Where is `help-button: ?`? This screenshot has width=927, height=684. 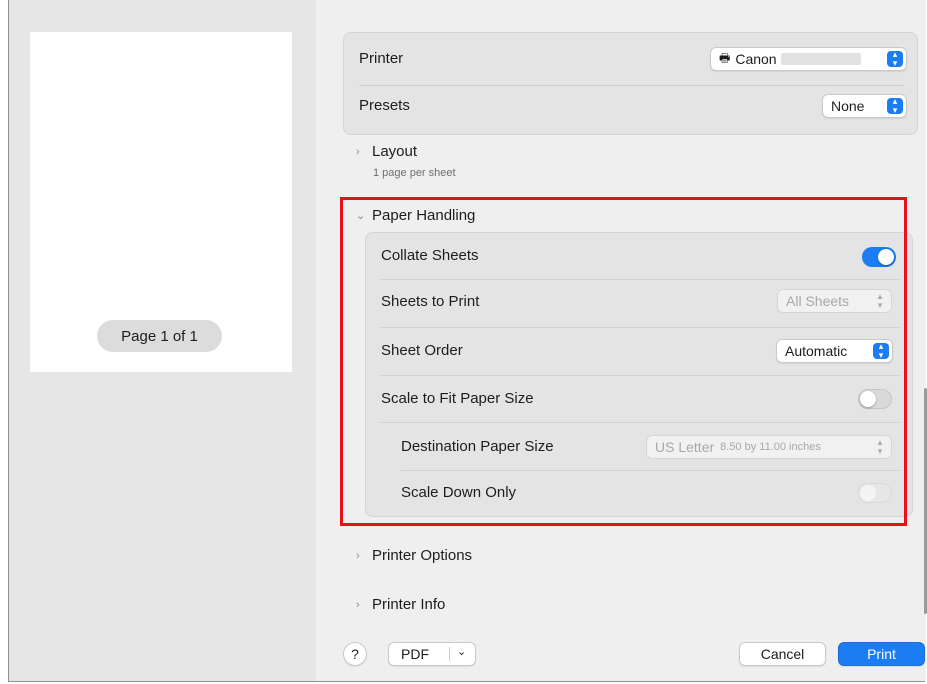
help-button: ? is located at coordinates (355, 654).